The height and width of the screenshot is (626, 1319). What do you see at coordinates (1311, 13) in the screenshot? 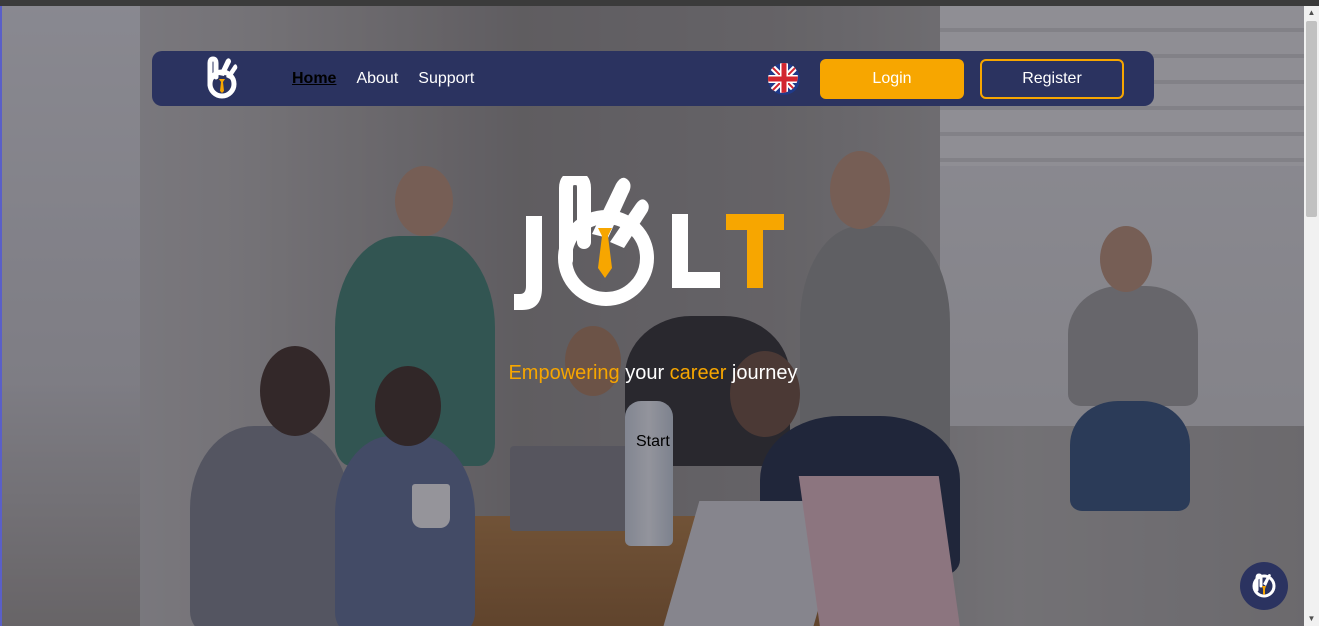
I see `scroll-up-arrow-icon: ▲` at bounding box center [1311, 13].